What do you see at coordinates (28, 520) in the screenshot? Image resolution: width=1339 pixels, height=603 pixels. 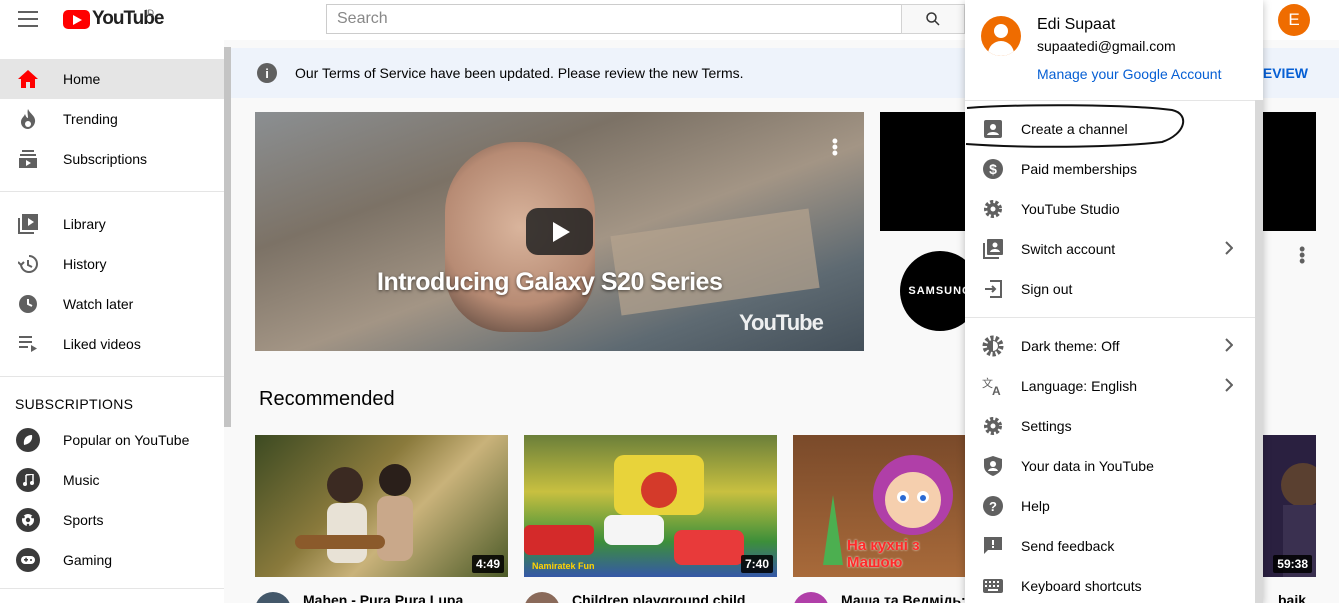 I see `sports-icon` at bounding box center [28, 520].